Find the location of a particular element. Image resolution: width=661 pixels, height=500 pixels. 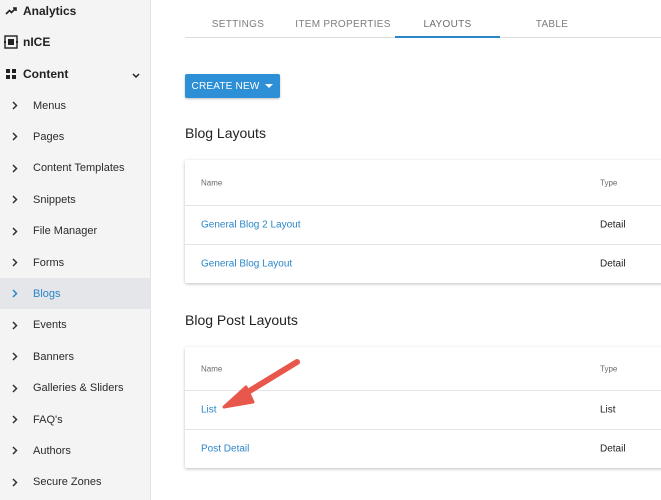

sidebar-item-banners: Banners is located at coordinates (75, 356).